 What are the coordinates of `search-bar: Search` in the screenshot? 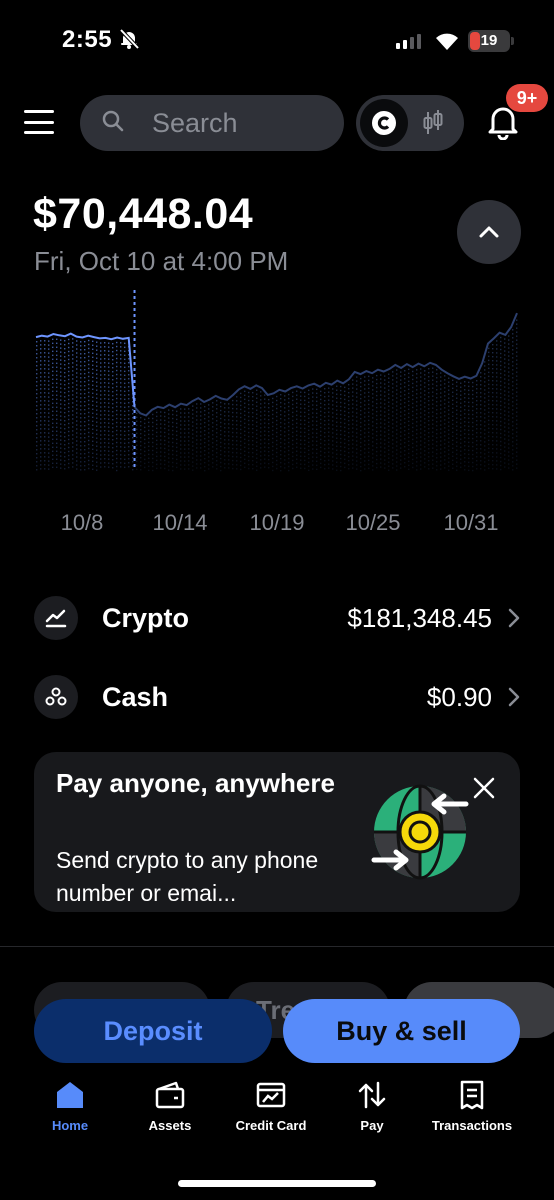 It's located at (212, 123).